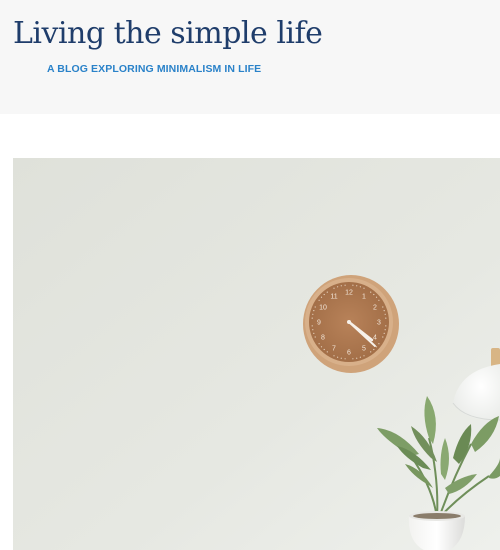  I want to click on clock-numeral: 10, so click(323, 308).